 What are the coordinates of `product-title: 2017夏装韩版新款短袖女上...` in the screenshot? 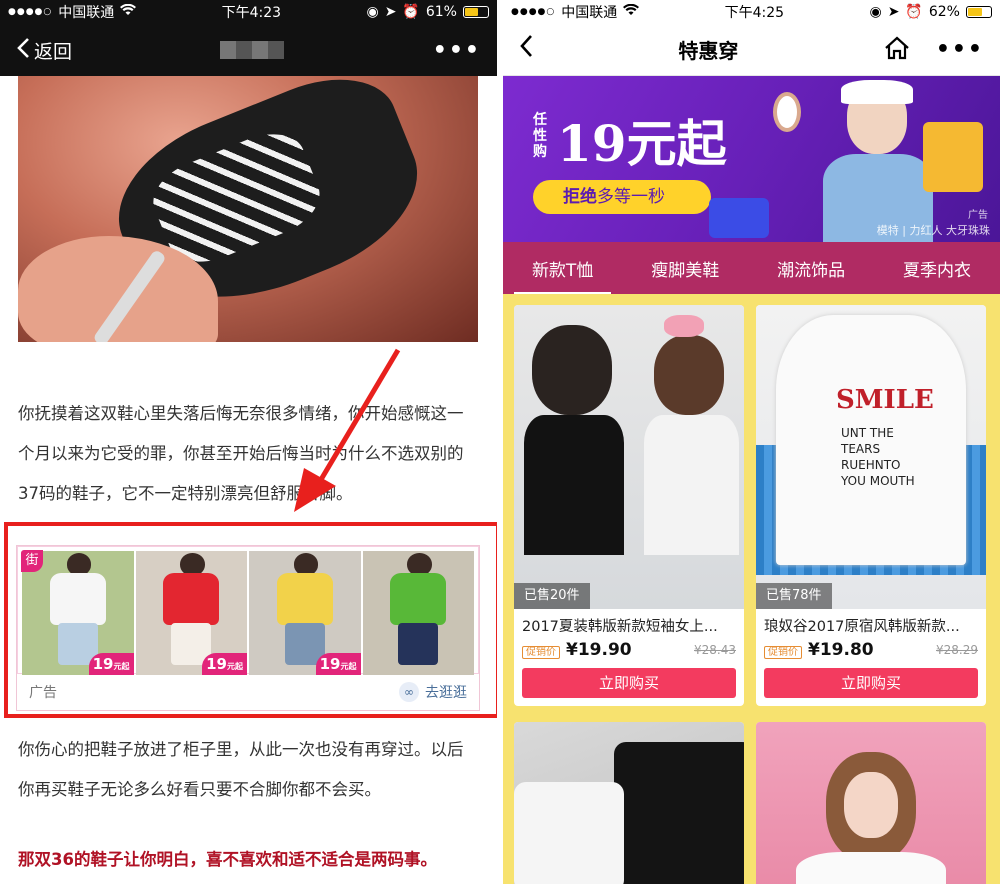 It's located at (629, 622).